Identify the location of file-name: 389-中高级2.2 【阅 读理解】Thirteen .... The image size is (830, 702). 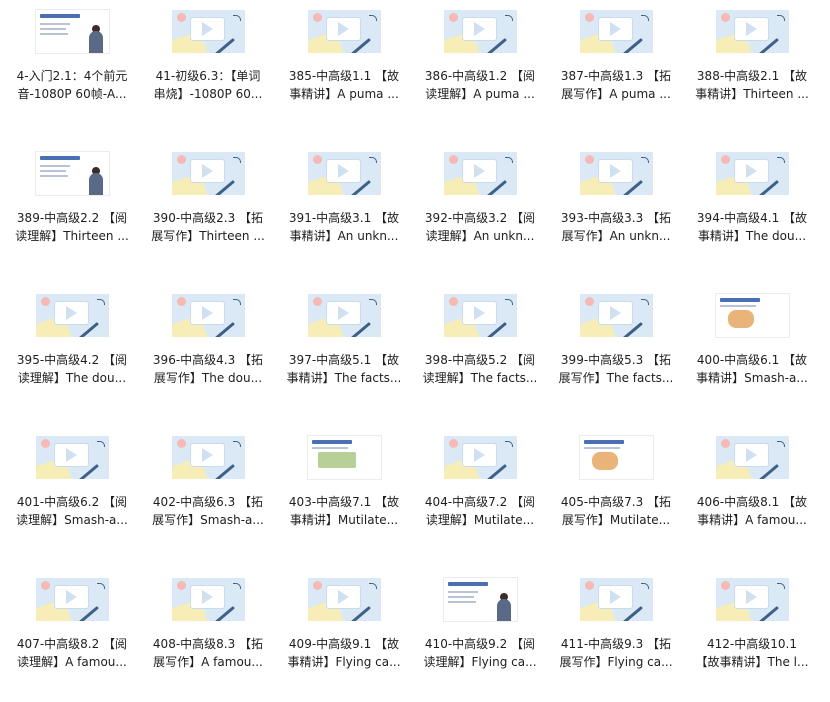
(72, 227).